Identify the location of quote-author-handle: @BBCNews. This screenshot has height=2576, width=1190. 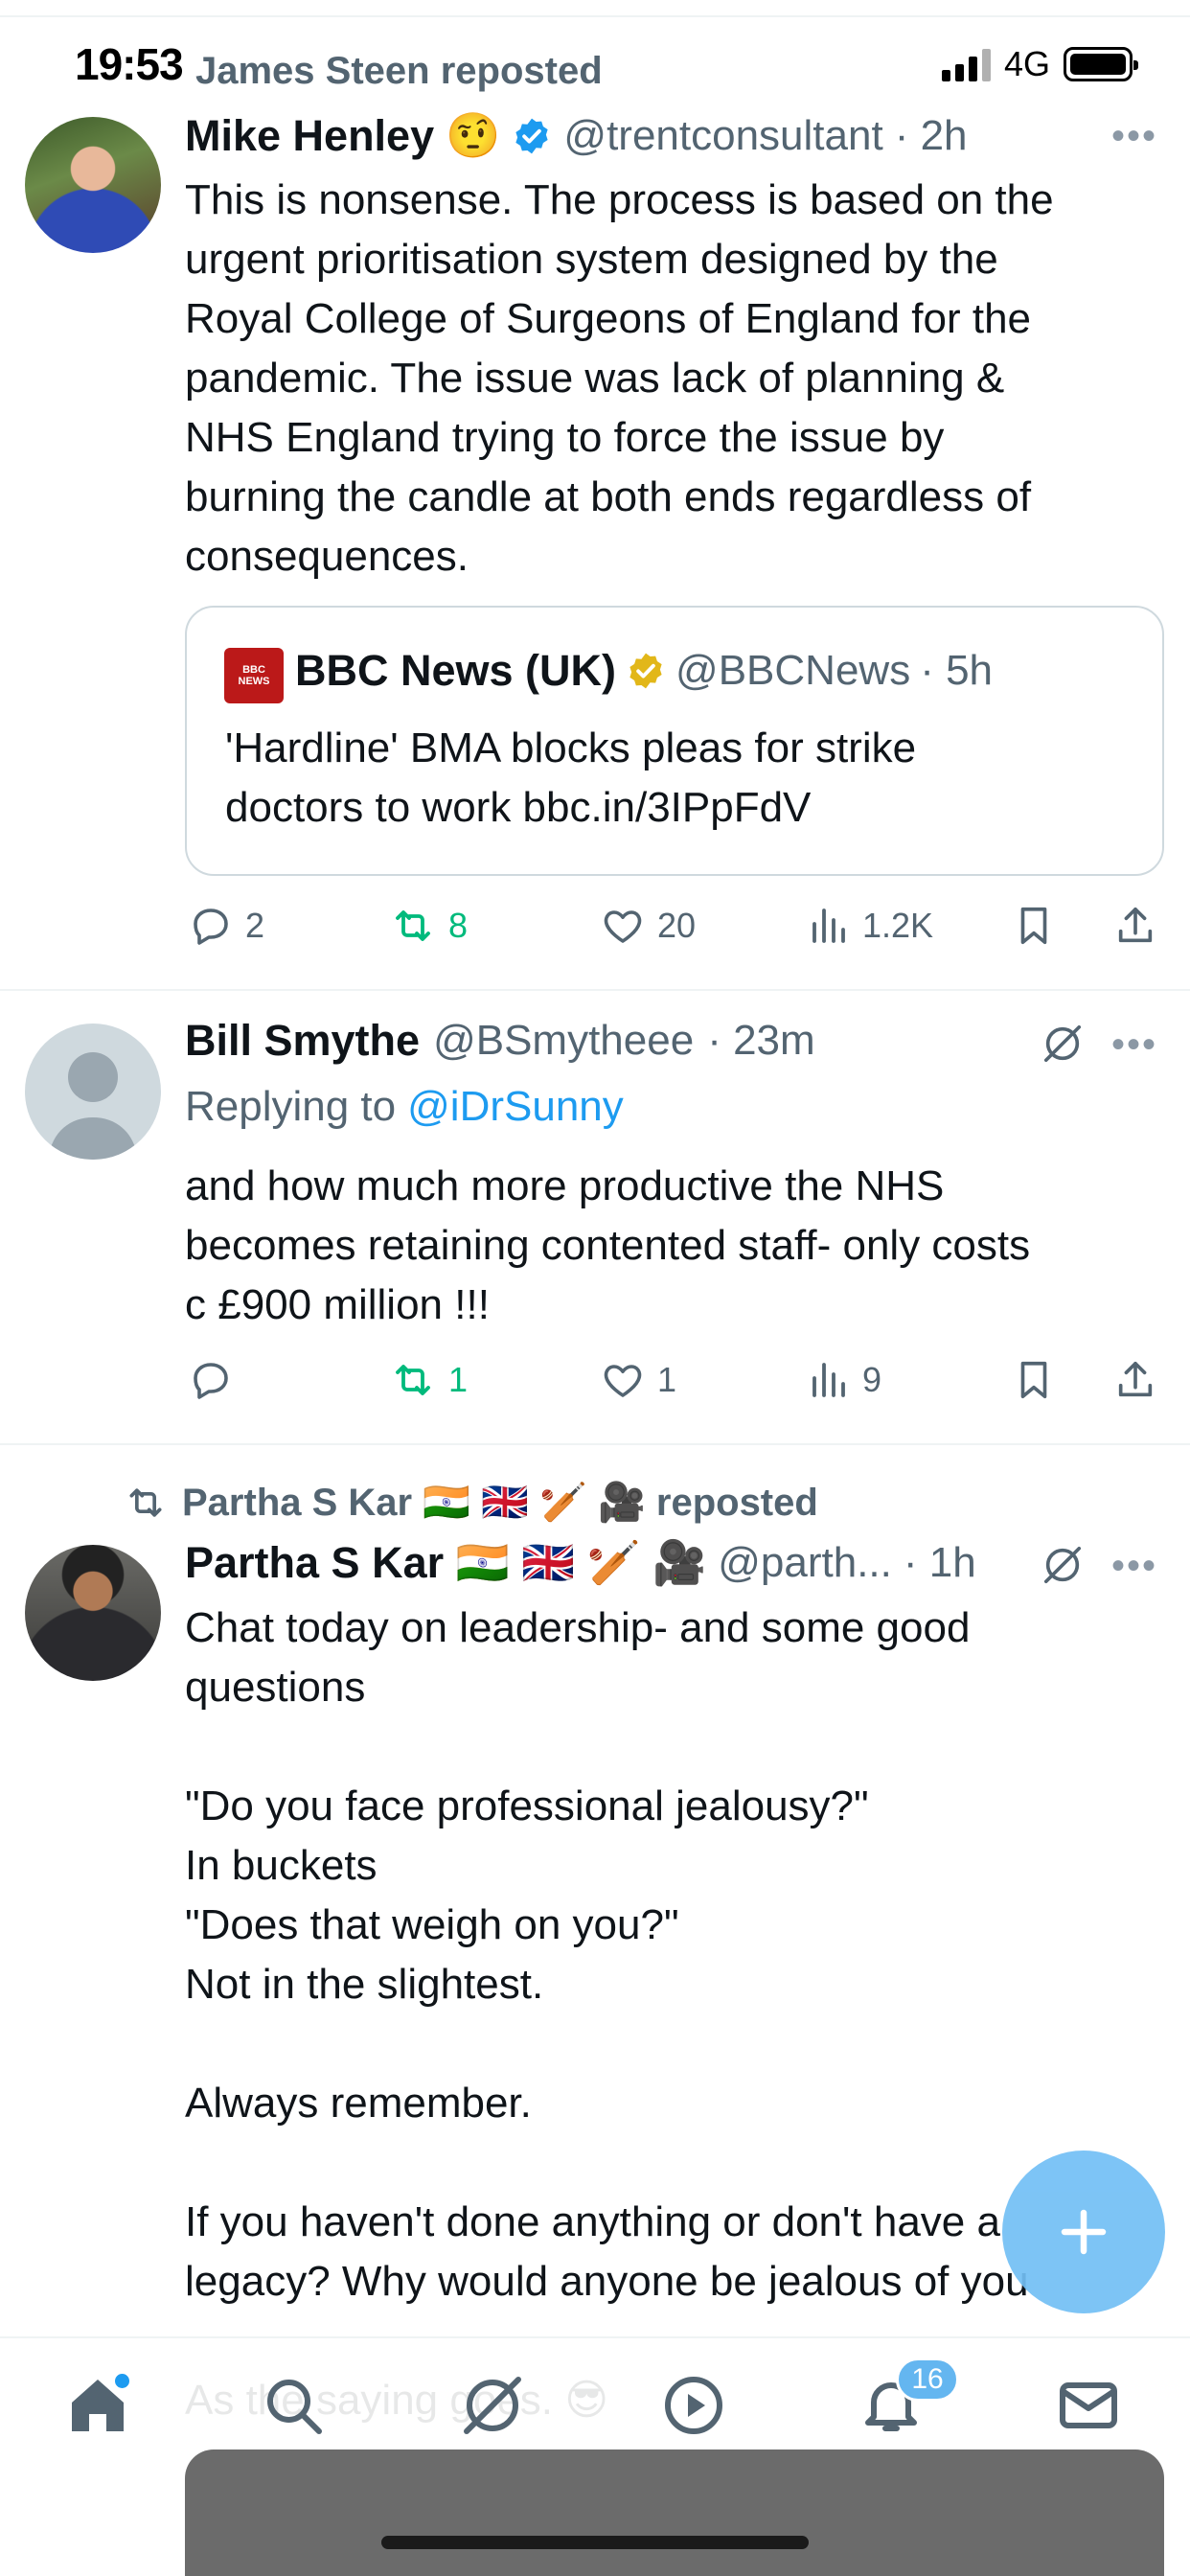
(793, 670).